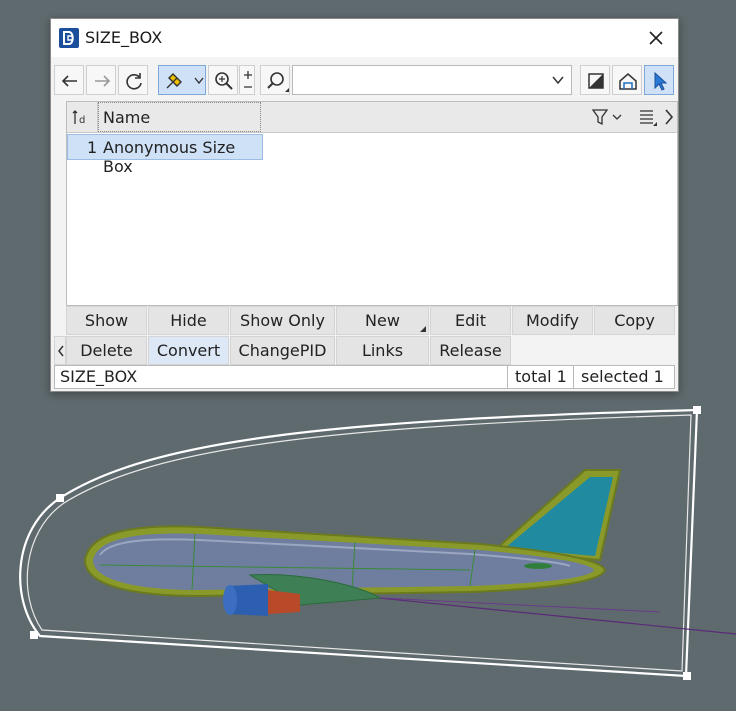  I want to click on status-bar: SIZE_BOX total 1 selected 1, so click(364, 377).